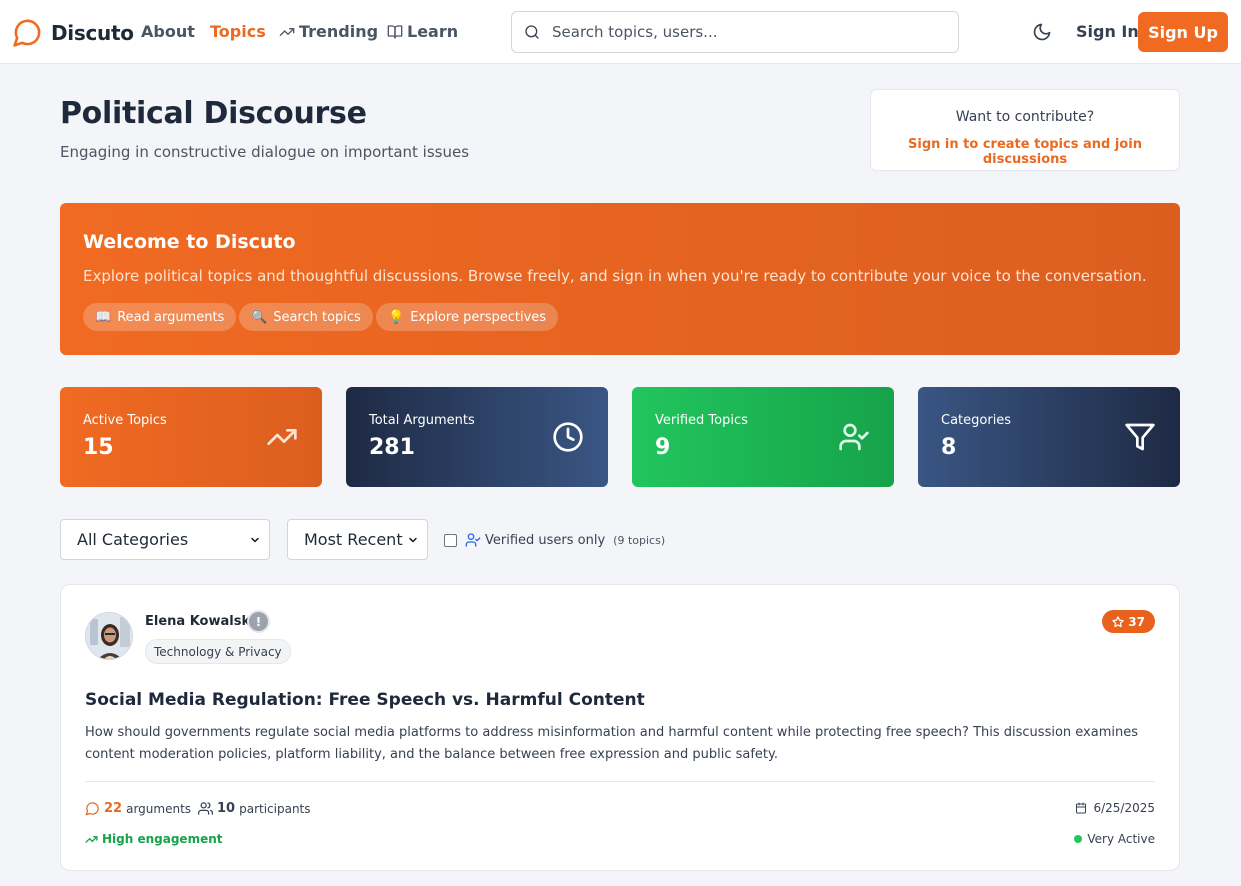 Image resolution: width=1241 pixels, height=886 pixels. I want to click on moon-icon, so click(1042, 32).